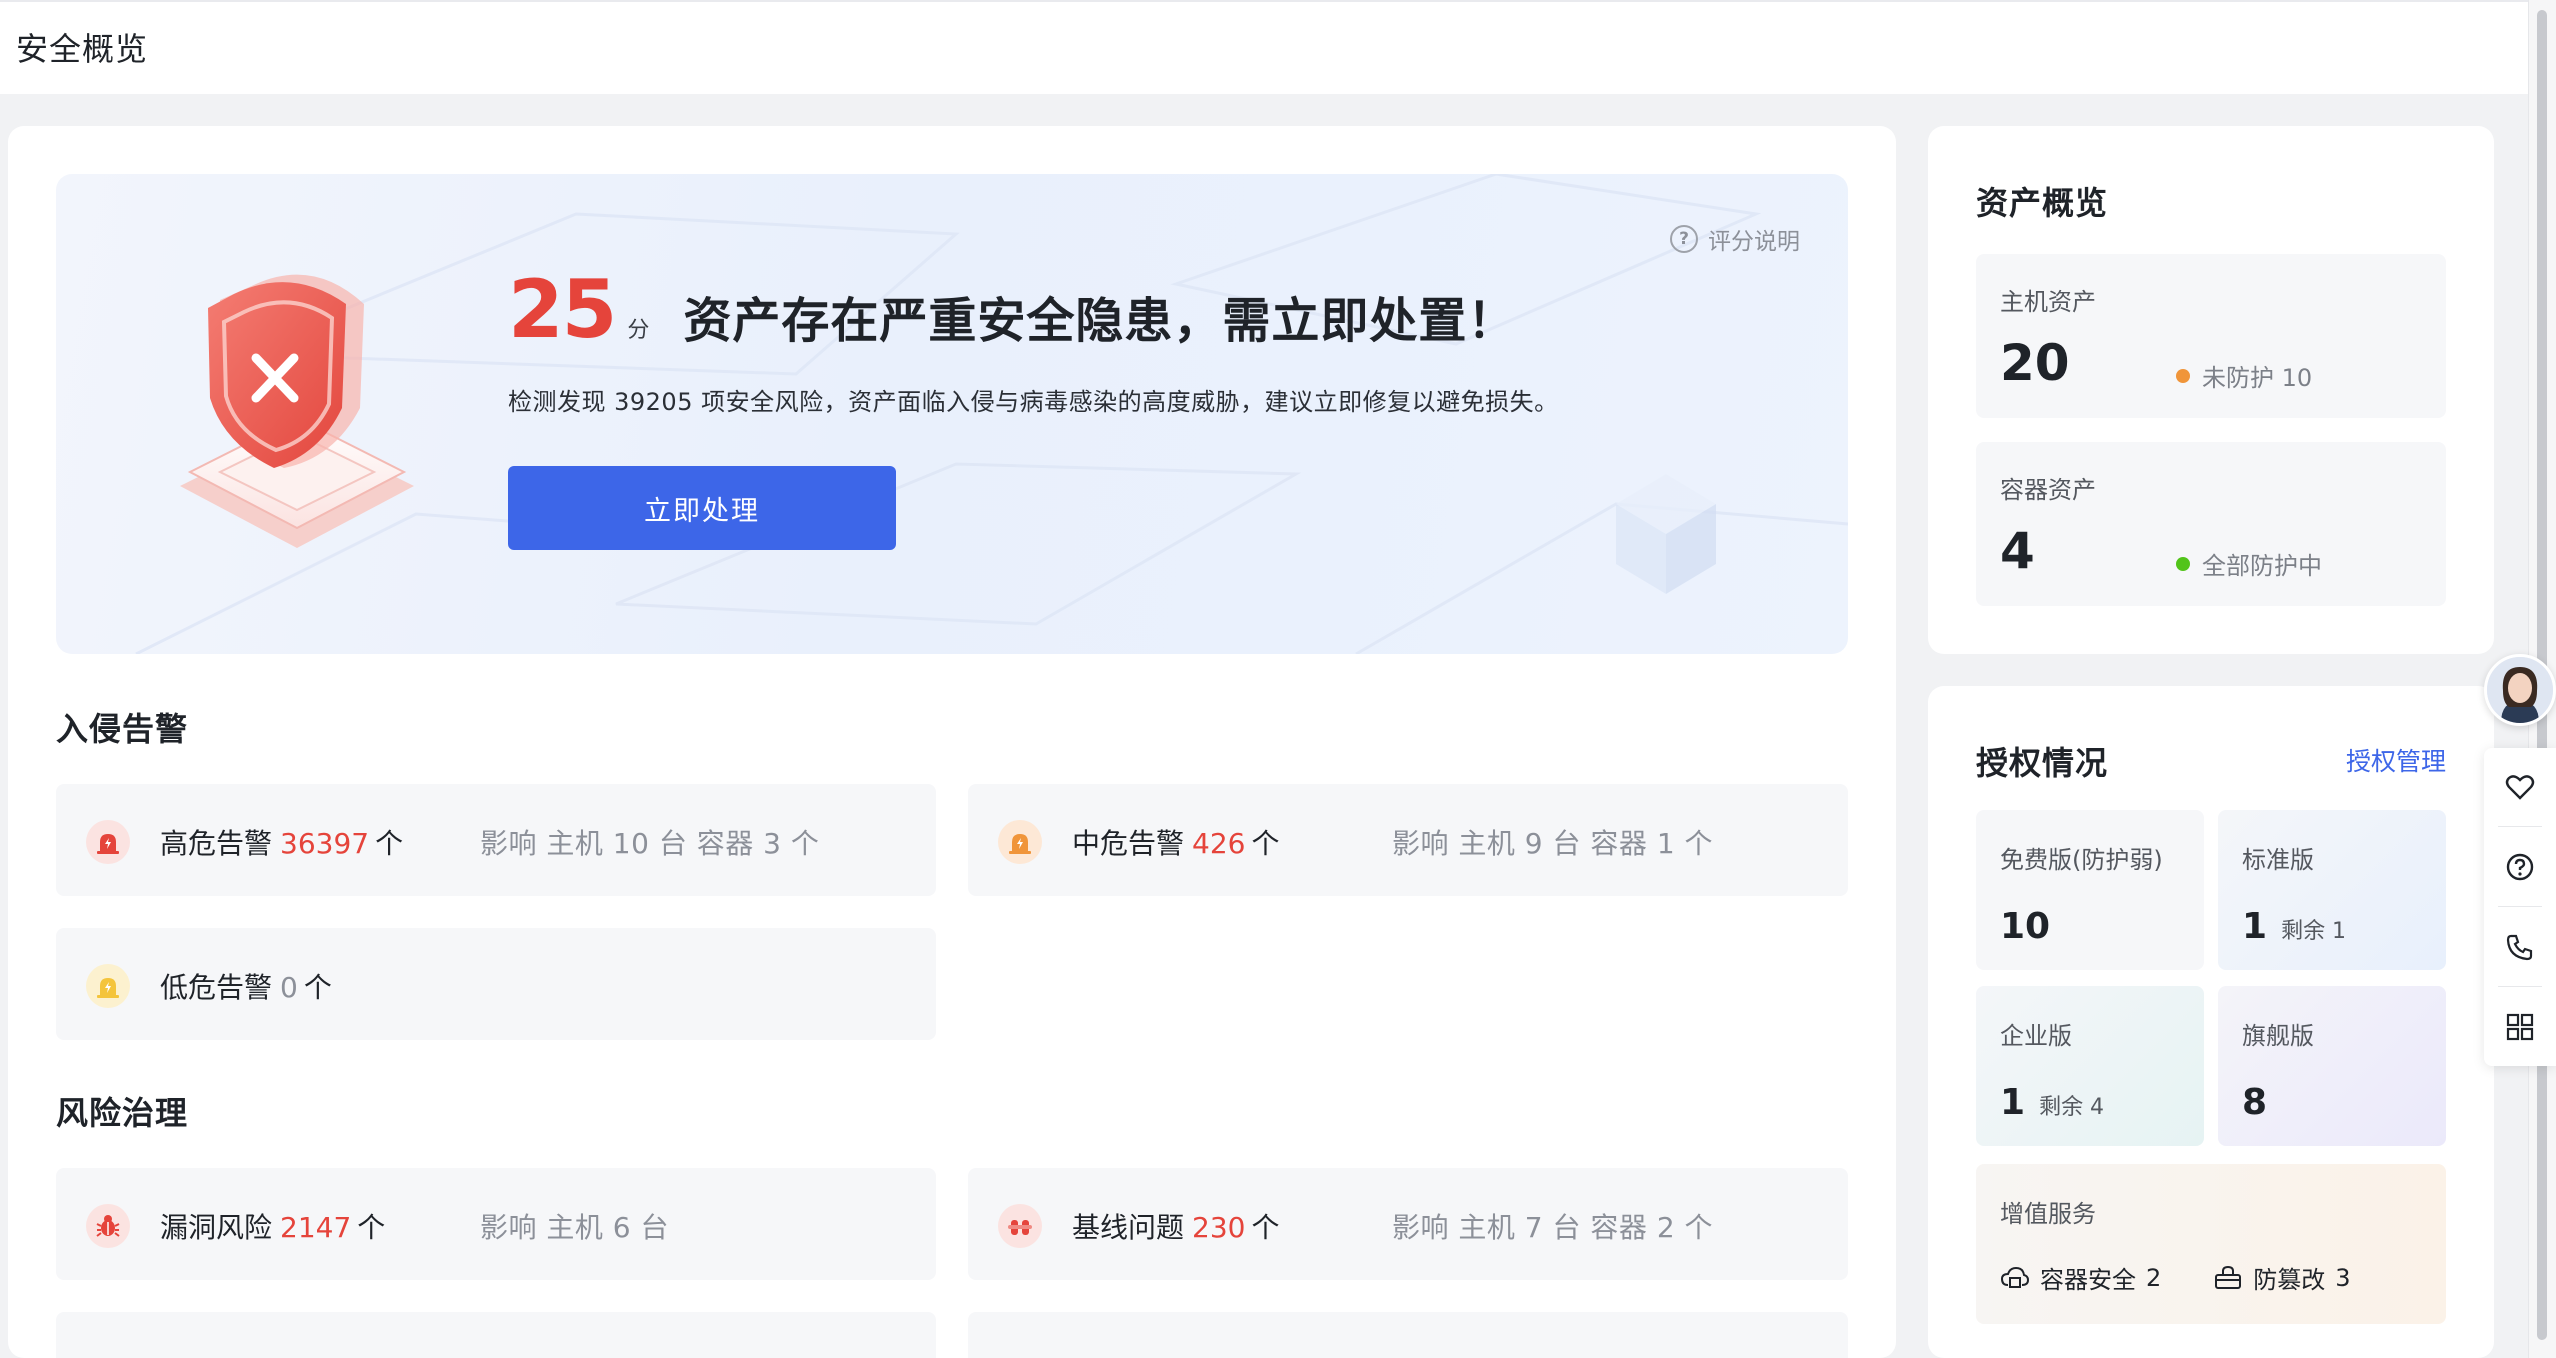  Describe the element at coordinates (282, 843) in the screenshot. I see `alert-name: 高危告警 36397 个` at that location.